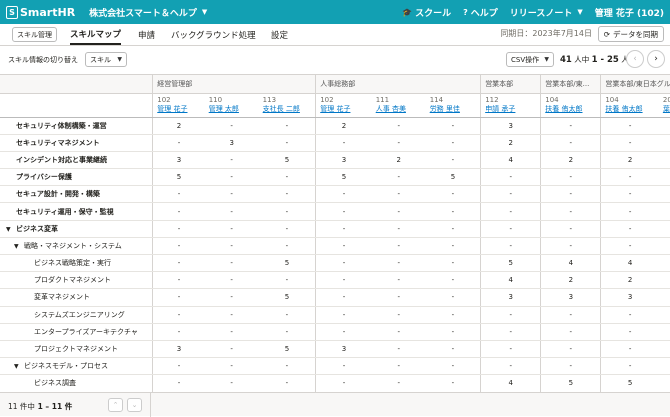 The image size is (670, 417). What do you see at coordinates (40, 406) in the screenshot?
I see `skill-count: 11 件中 1 – 11 件` at bounding box center [40, 406].